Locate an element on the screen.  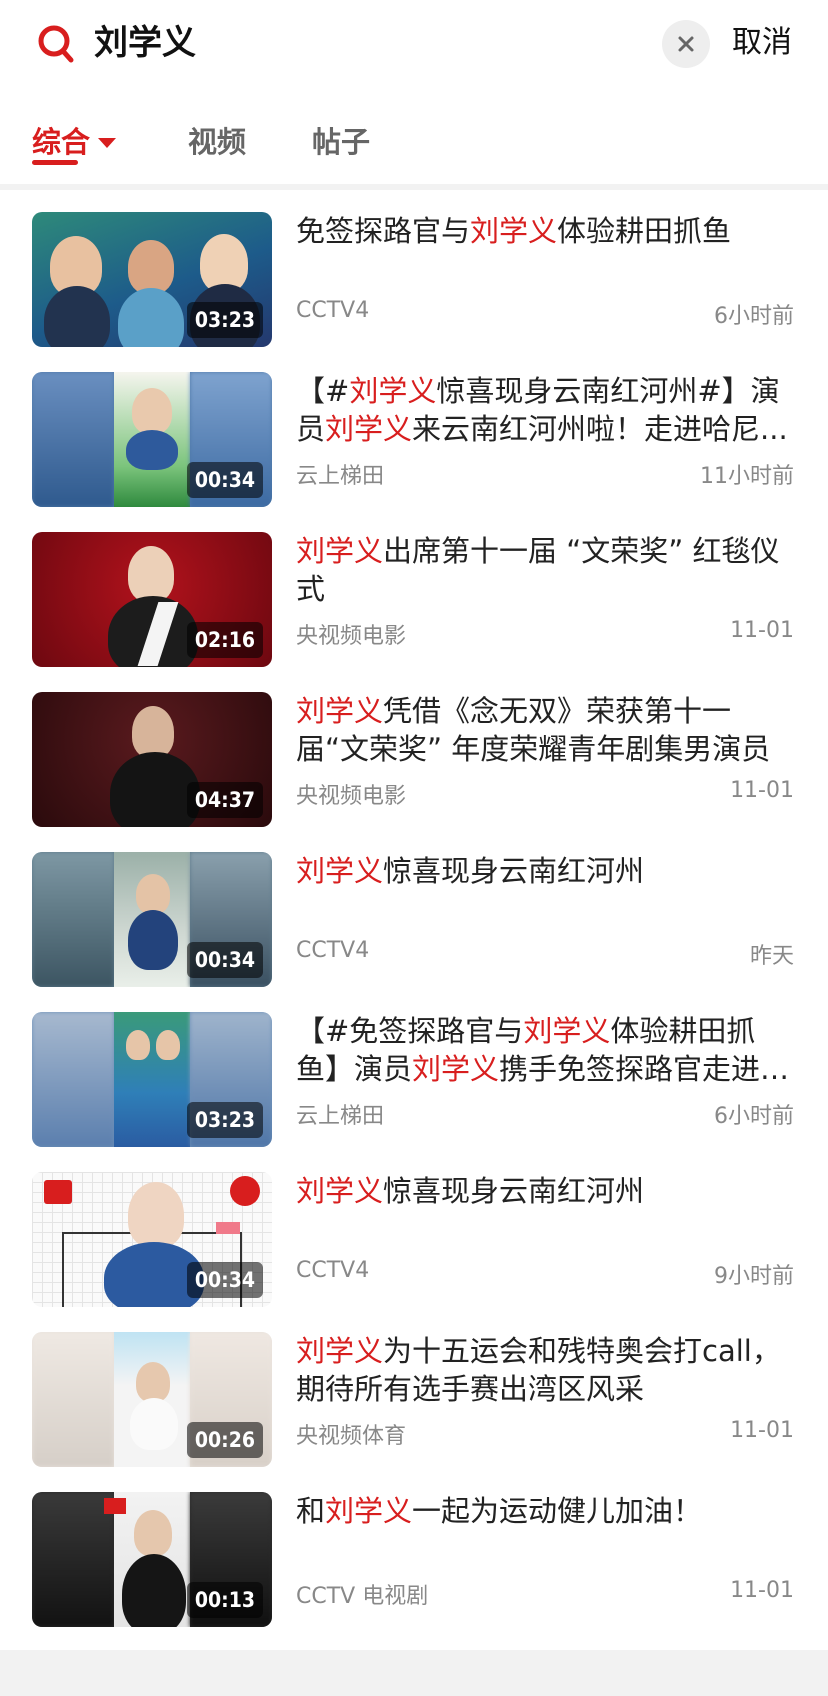
list-item: 00:13 和刘学义一起为运动健儿加油！ CCTV 电视剧 11-01 is located at coordinates (414, 1550).